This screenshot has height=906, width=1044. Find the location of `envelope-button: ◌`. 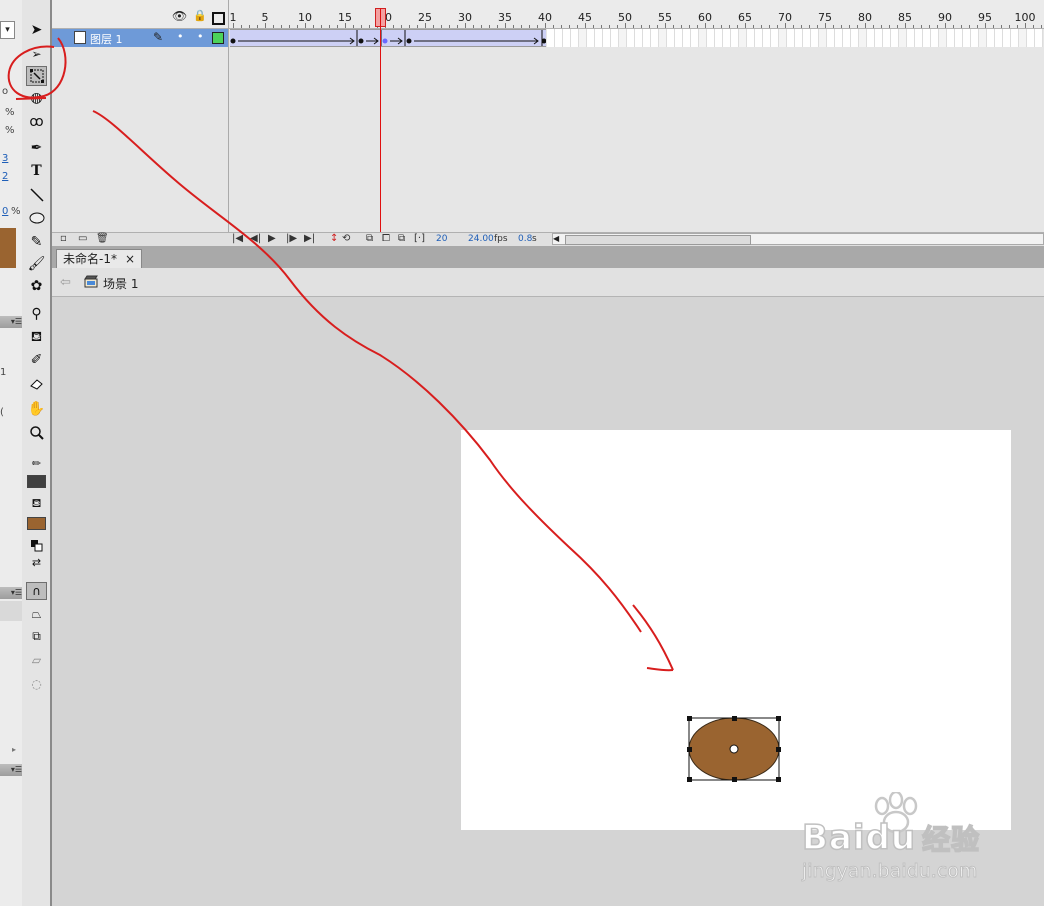

envelope-button: ◌ is located at coordinates (36, 684).